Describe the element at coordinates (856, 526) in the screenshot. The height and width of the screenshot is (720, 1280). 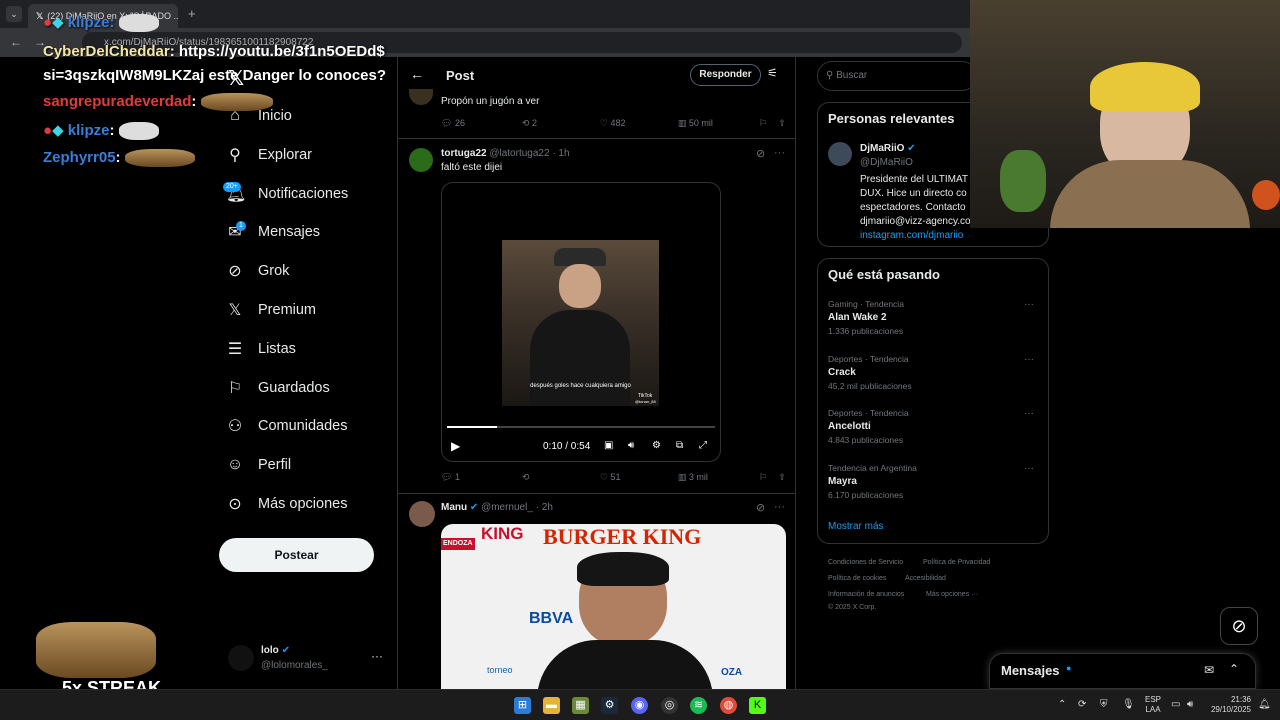
I see `show-more-link: Mostrar más` at that location.